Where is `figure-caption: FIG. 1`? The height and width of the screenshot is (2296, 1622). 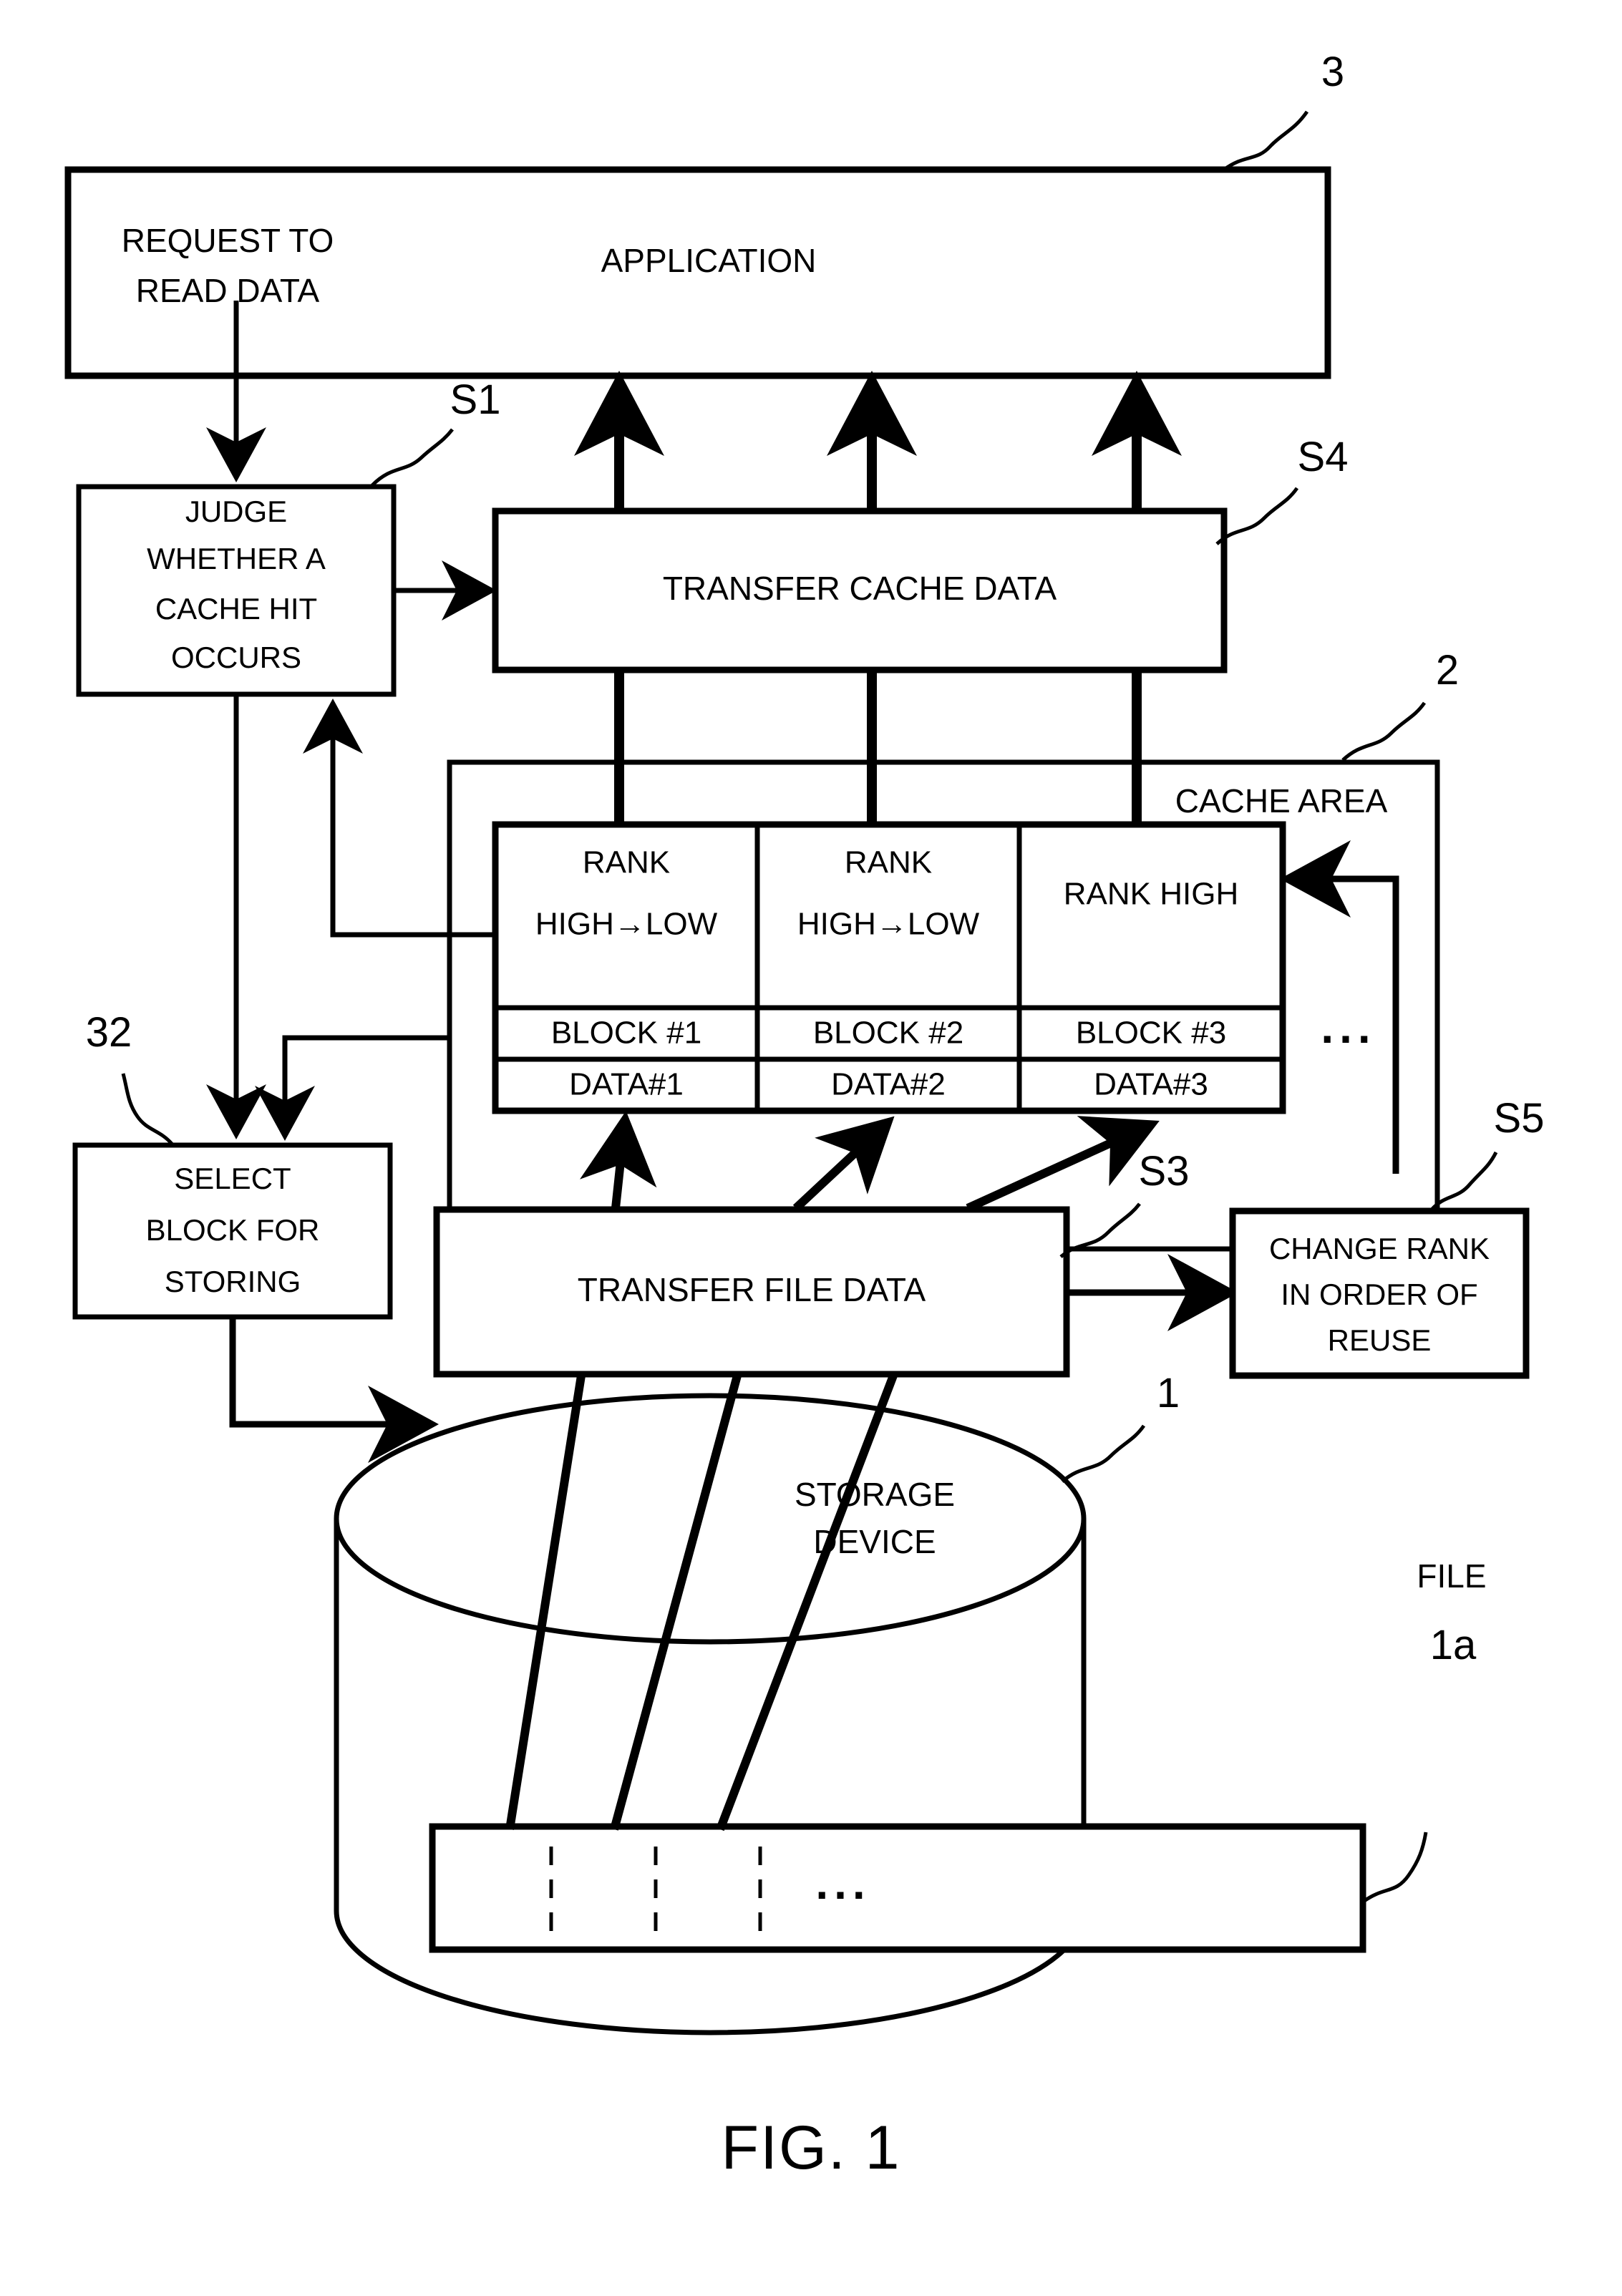 figure-caption: FIG. 1 is located at coordinates (811, 2147).